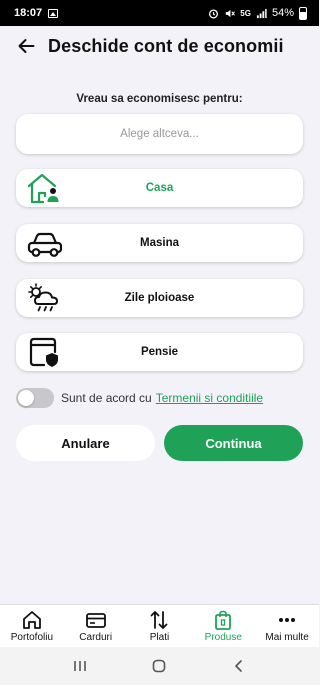  Describe the element at coordinates (214, 13) in the screenshot. I see `alarm-icon` at that location.